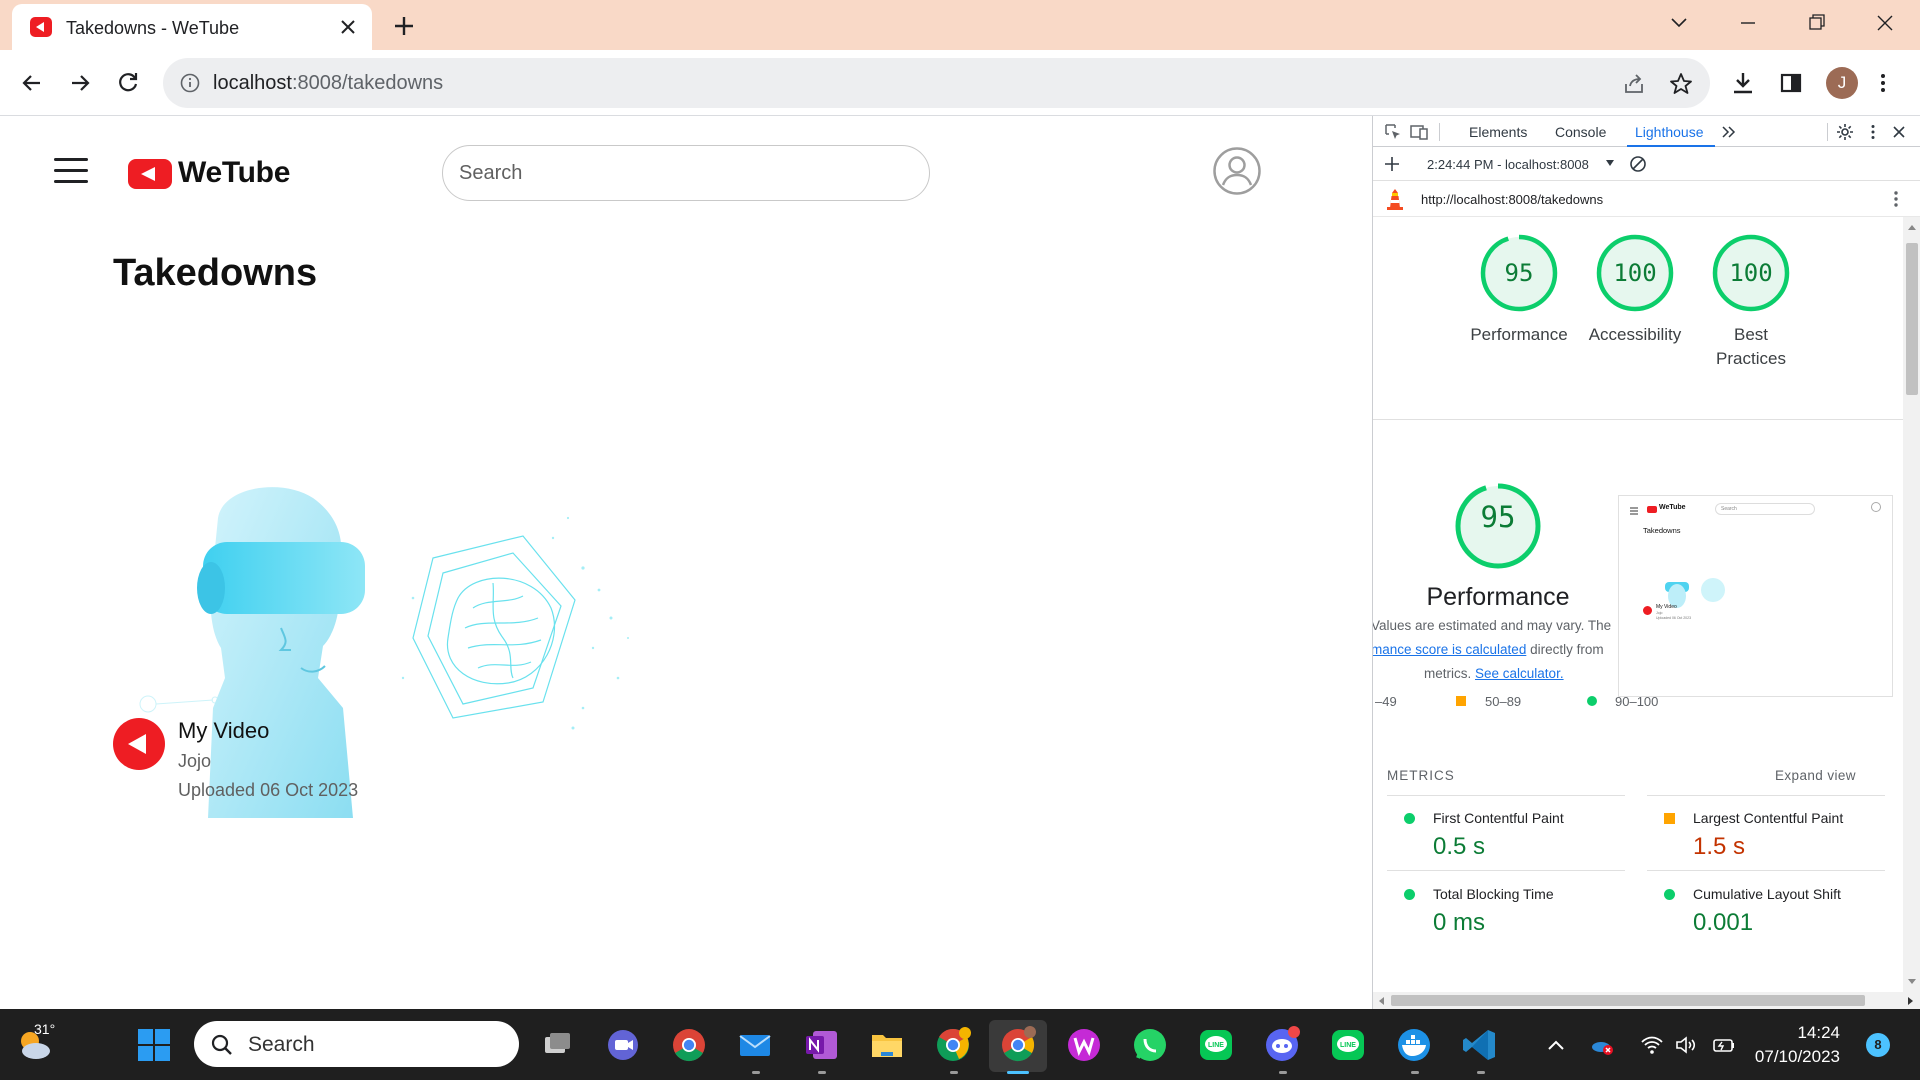  Describe the element at coordinates (1883, 83) in the screenshot. I see `chrome-menu-icon` at that location.